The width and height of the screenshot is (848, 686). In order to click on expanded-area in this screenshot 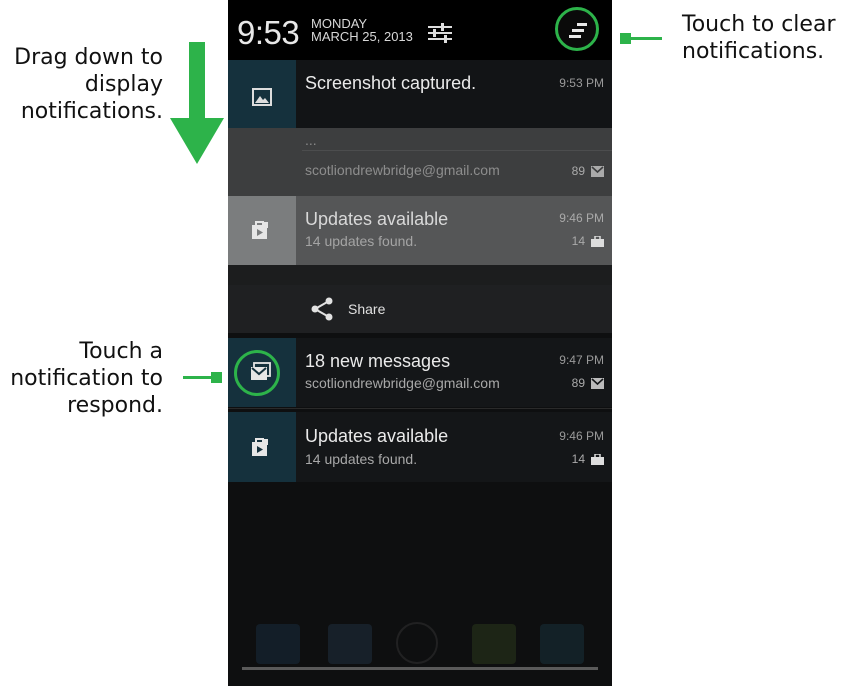, I will do `click(420, 275)`.